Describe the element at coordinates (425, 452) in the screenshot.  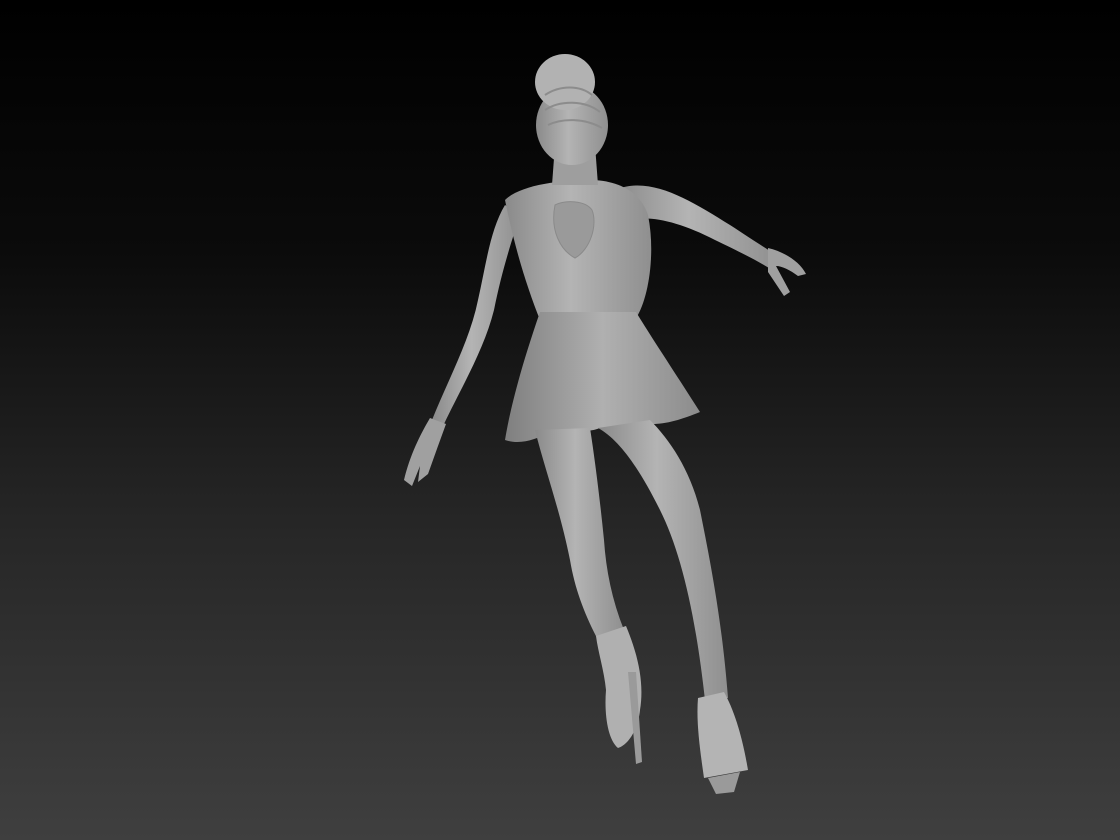
I see `model-left-hand` at that location.